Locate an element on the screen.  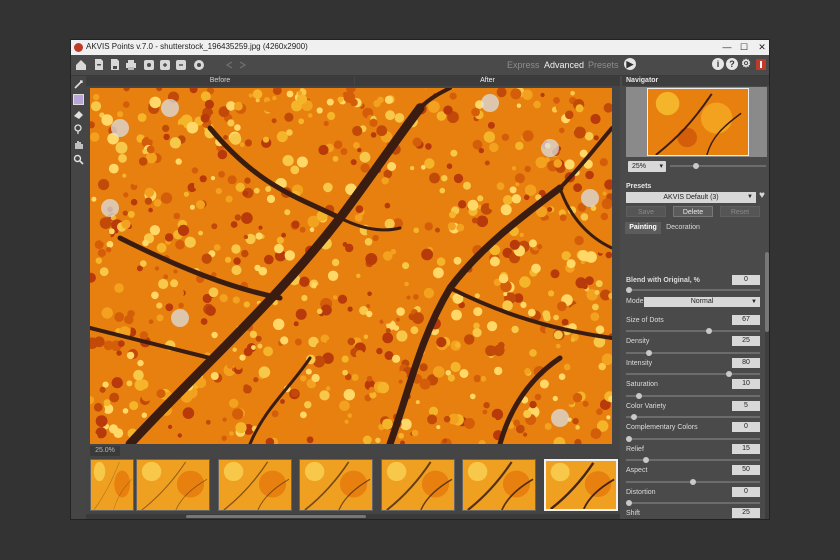
mode-select-value: Normal is located at coordinates (702, 301).